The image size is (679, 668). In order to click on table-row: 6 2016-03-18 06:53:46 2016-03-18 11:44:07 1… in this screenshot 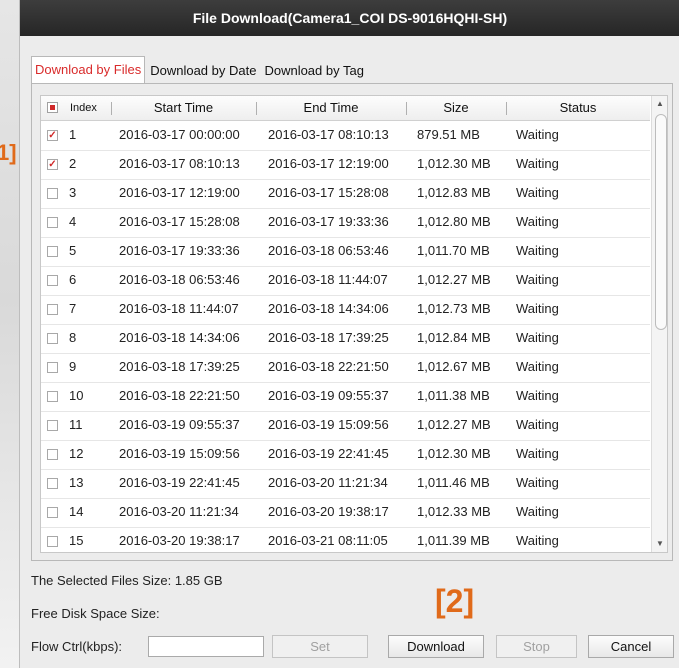, I will do `click(345, 281)`.